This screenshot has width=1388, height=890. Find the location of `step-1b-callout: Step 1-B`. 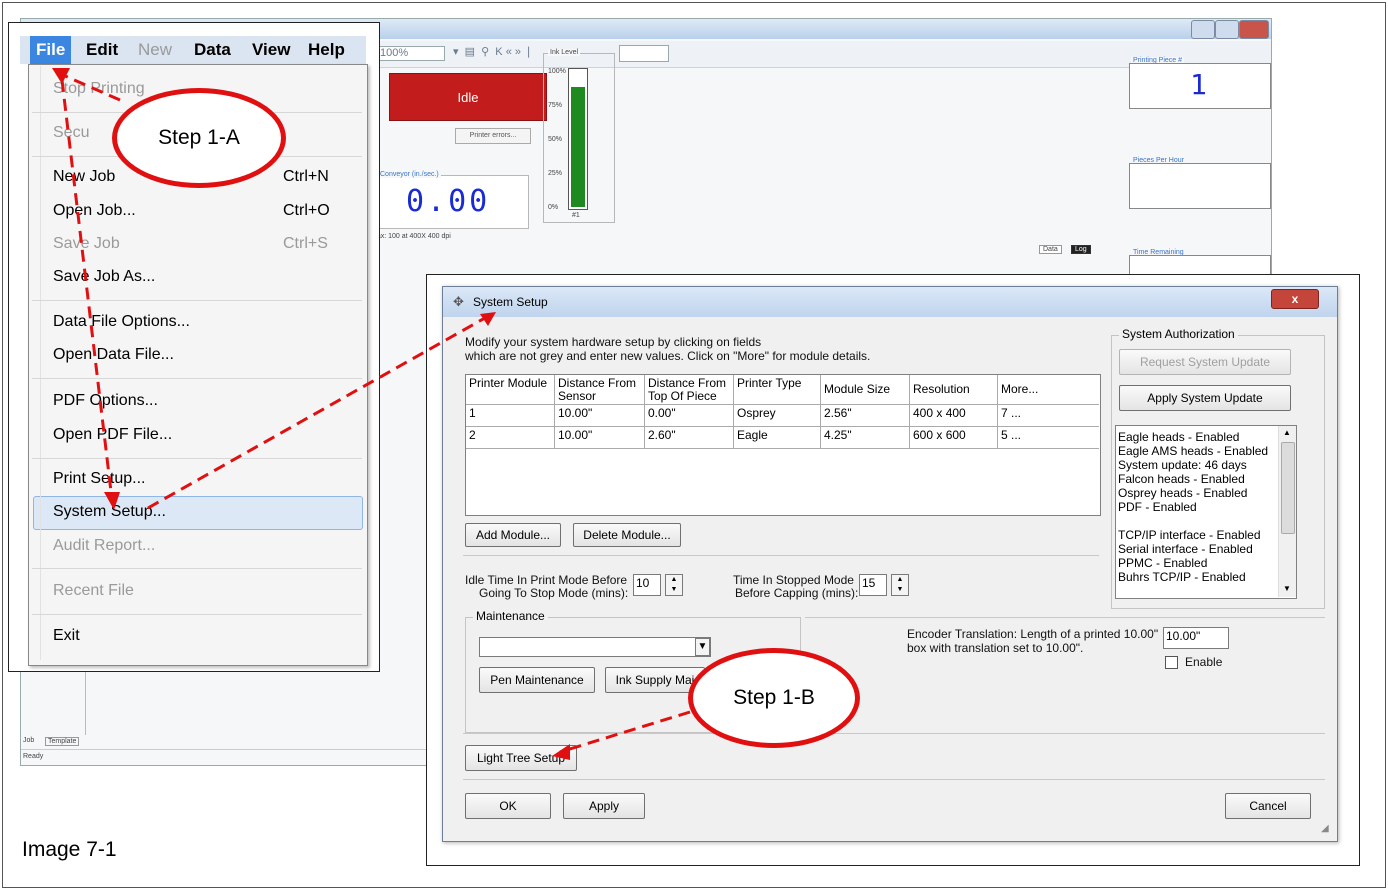

step-1b-callout: Step 1-B is located at coordinates (774, 698).